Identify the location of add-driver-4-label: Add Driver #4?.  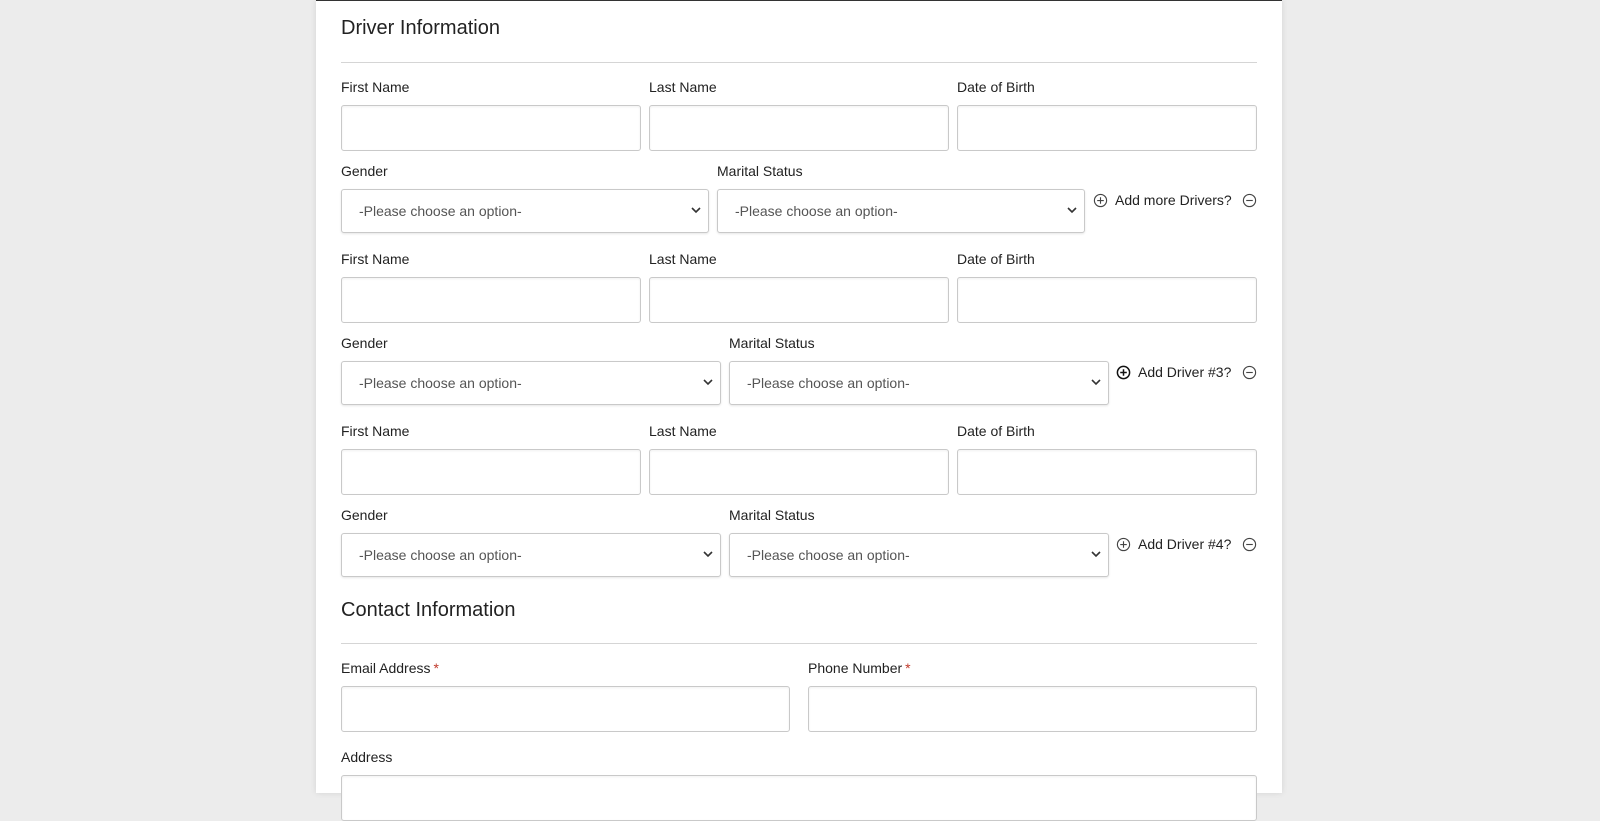
(1184, 544).